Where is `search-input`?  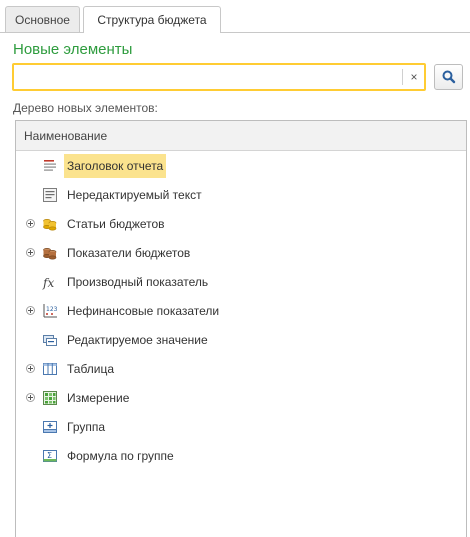
search-input is located at coordinates (208, 77).